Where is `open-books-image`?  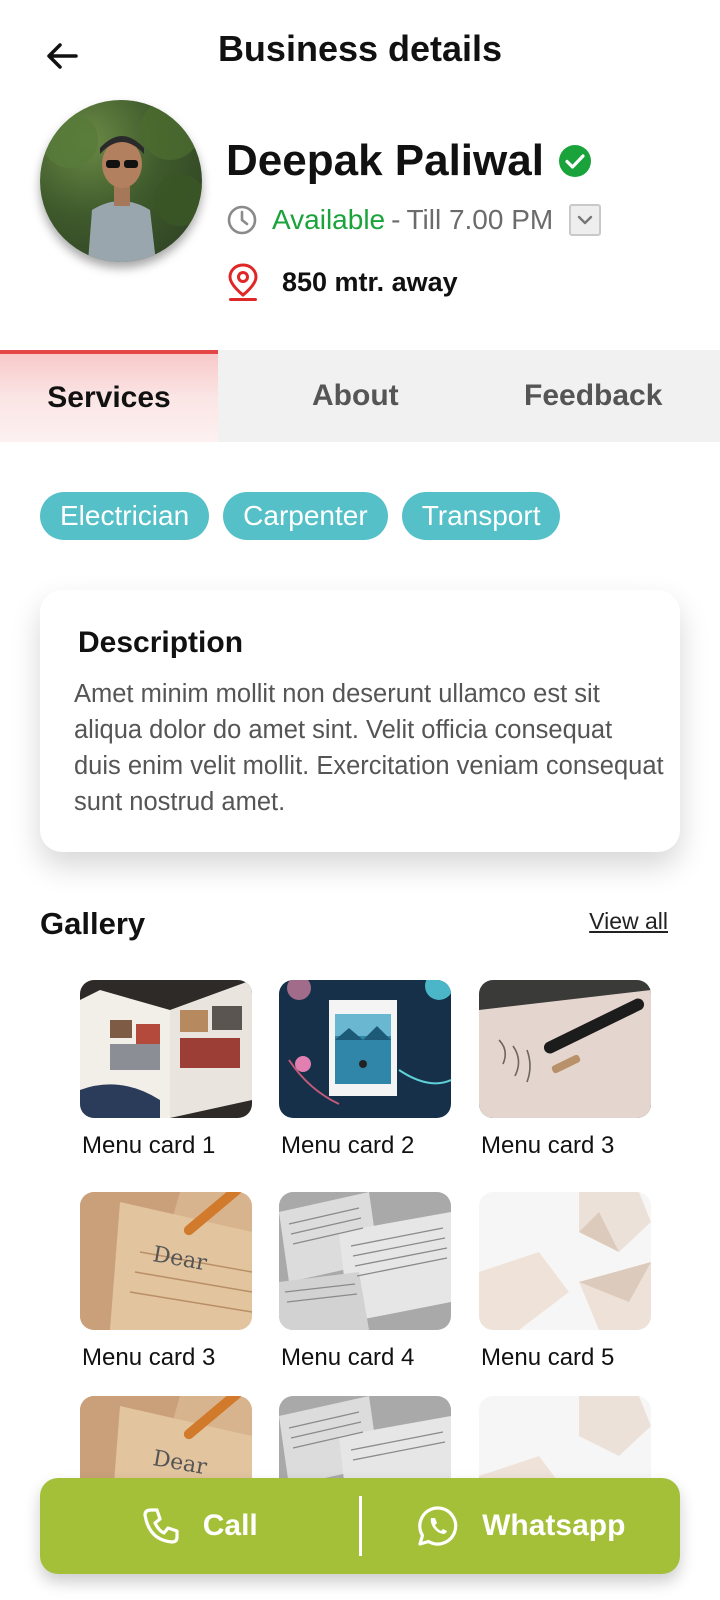
open-books-image is located at coordinates (365, 1261).